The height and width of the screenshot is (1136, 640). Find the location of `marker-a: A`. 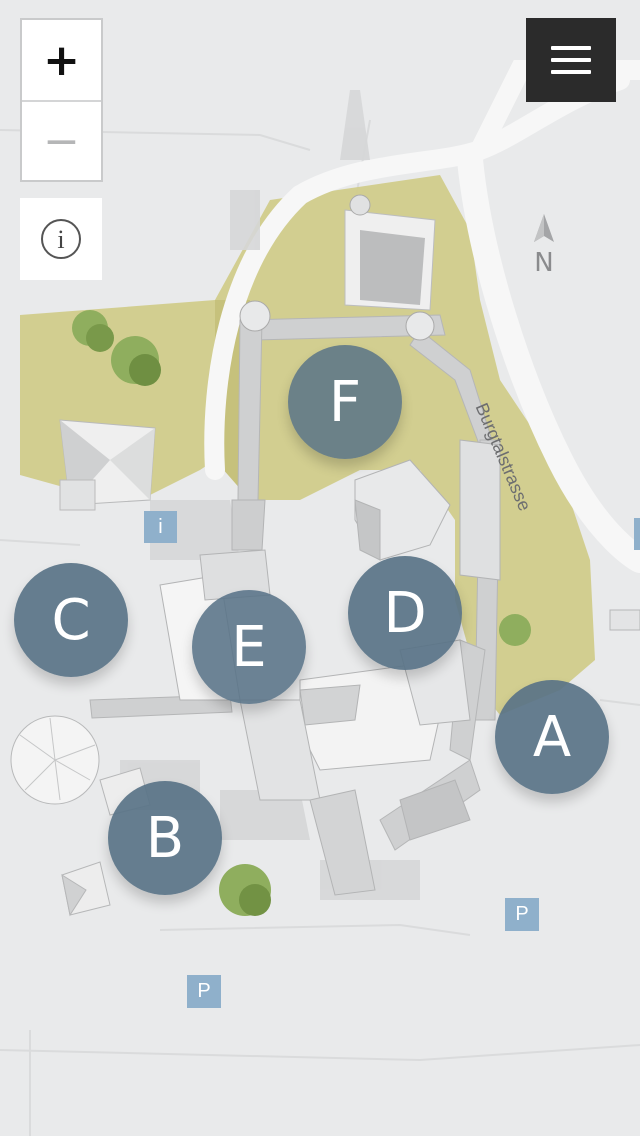

marker-a: A is located at coordinates (552, 737).